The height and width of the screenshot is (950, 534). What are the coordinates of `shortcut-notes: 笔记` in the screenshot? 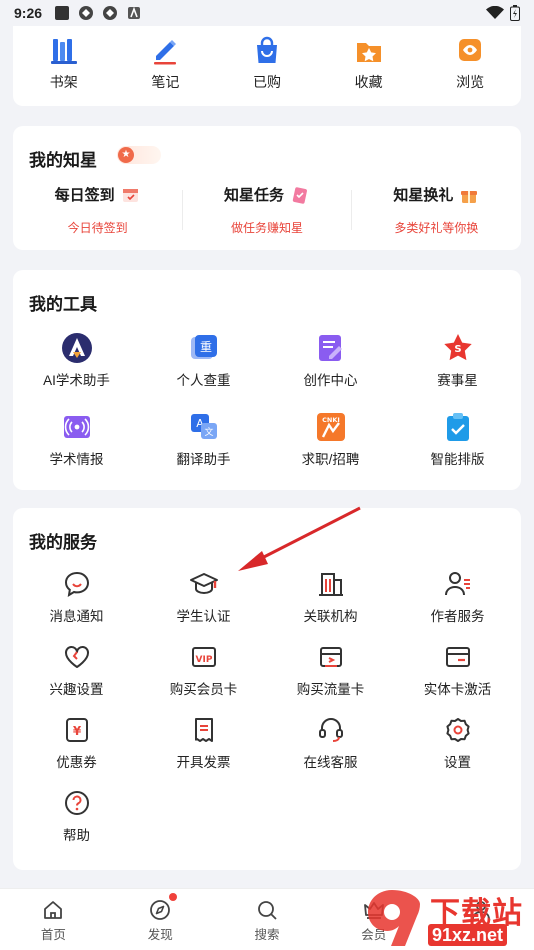 It's located at (166, 66).